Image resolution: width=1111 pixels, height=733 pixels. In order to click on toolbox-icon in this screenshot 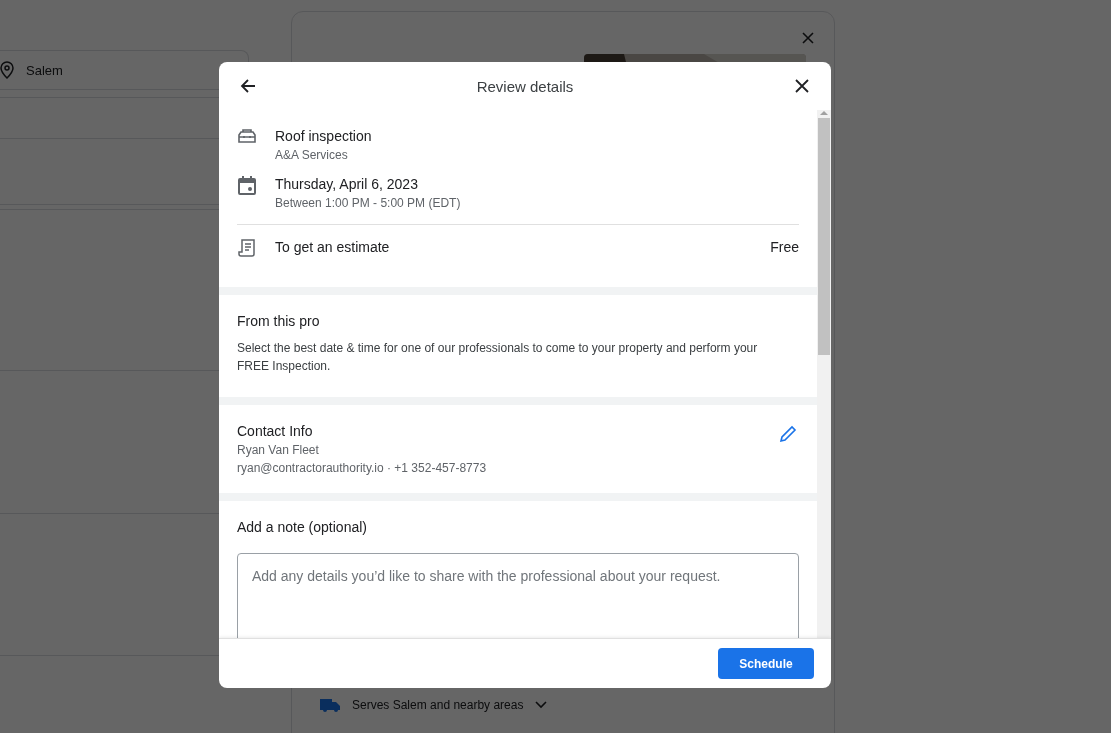, I will do `click(247, 136)`.